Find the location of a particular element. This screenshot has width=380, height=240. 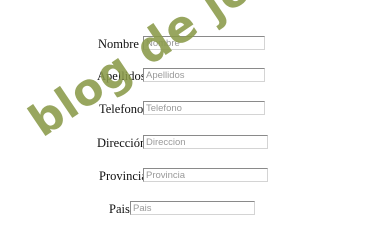

pais-label: Pais is located at coordinates (119, 209).